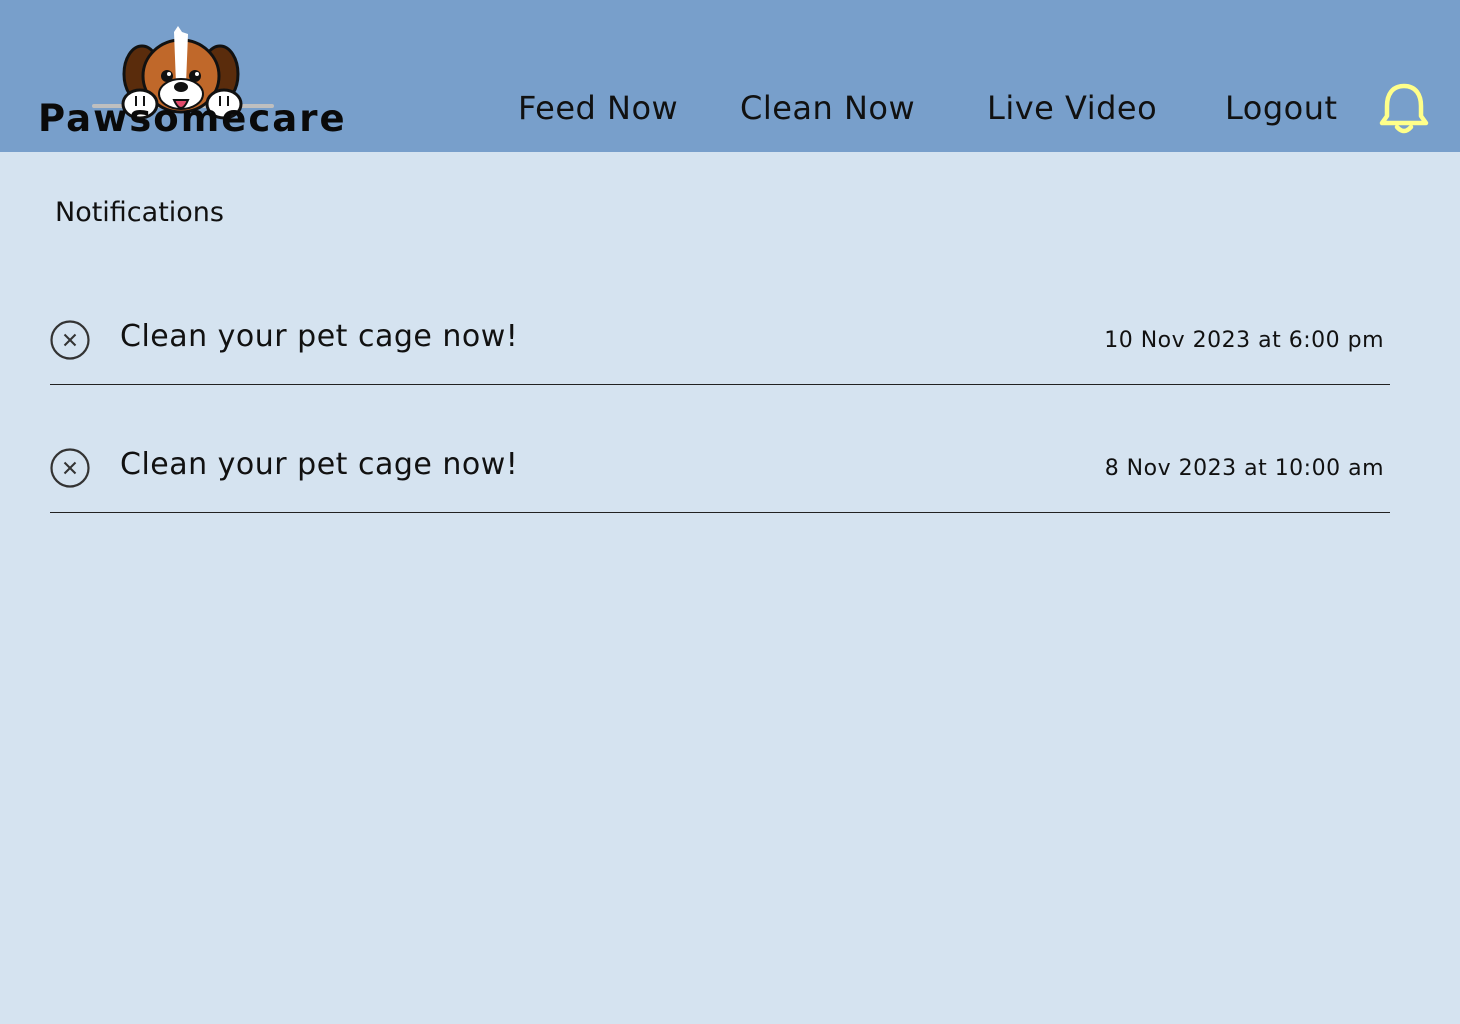  Describe the element at coordinates (139, 212) in the screenshot. I see `notifications-title: Notifications` at that location.